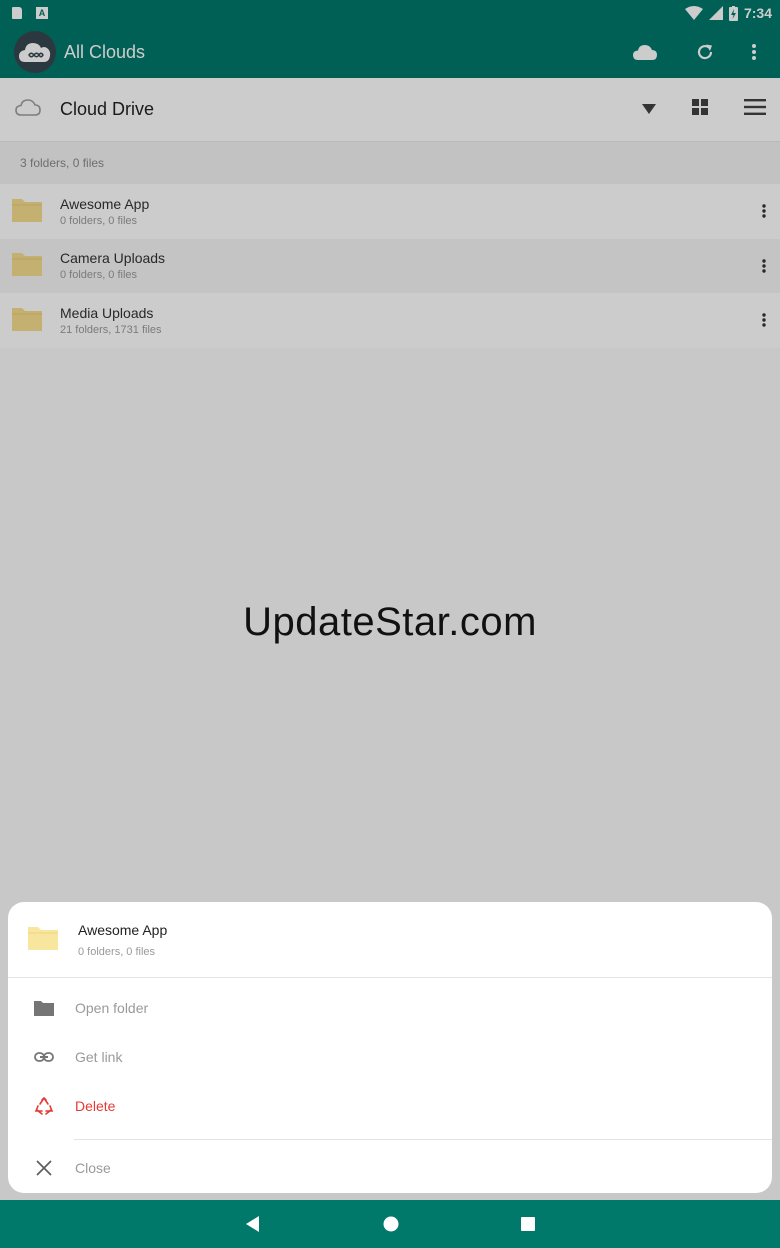  I want to click on close-button: Close, so click(390, 1168).